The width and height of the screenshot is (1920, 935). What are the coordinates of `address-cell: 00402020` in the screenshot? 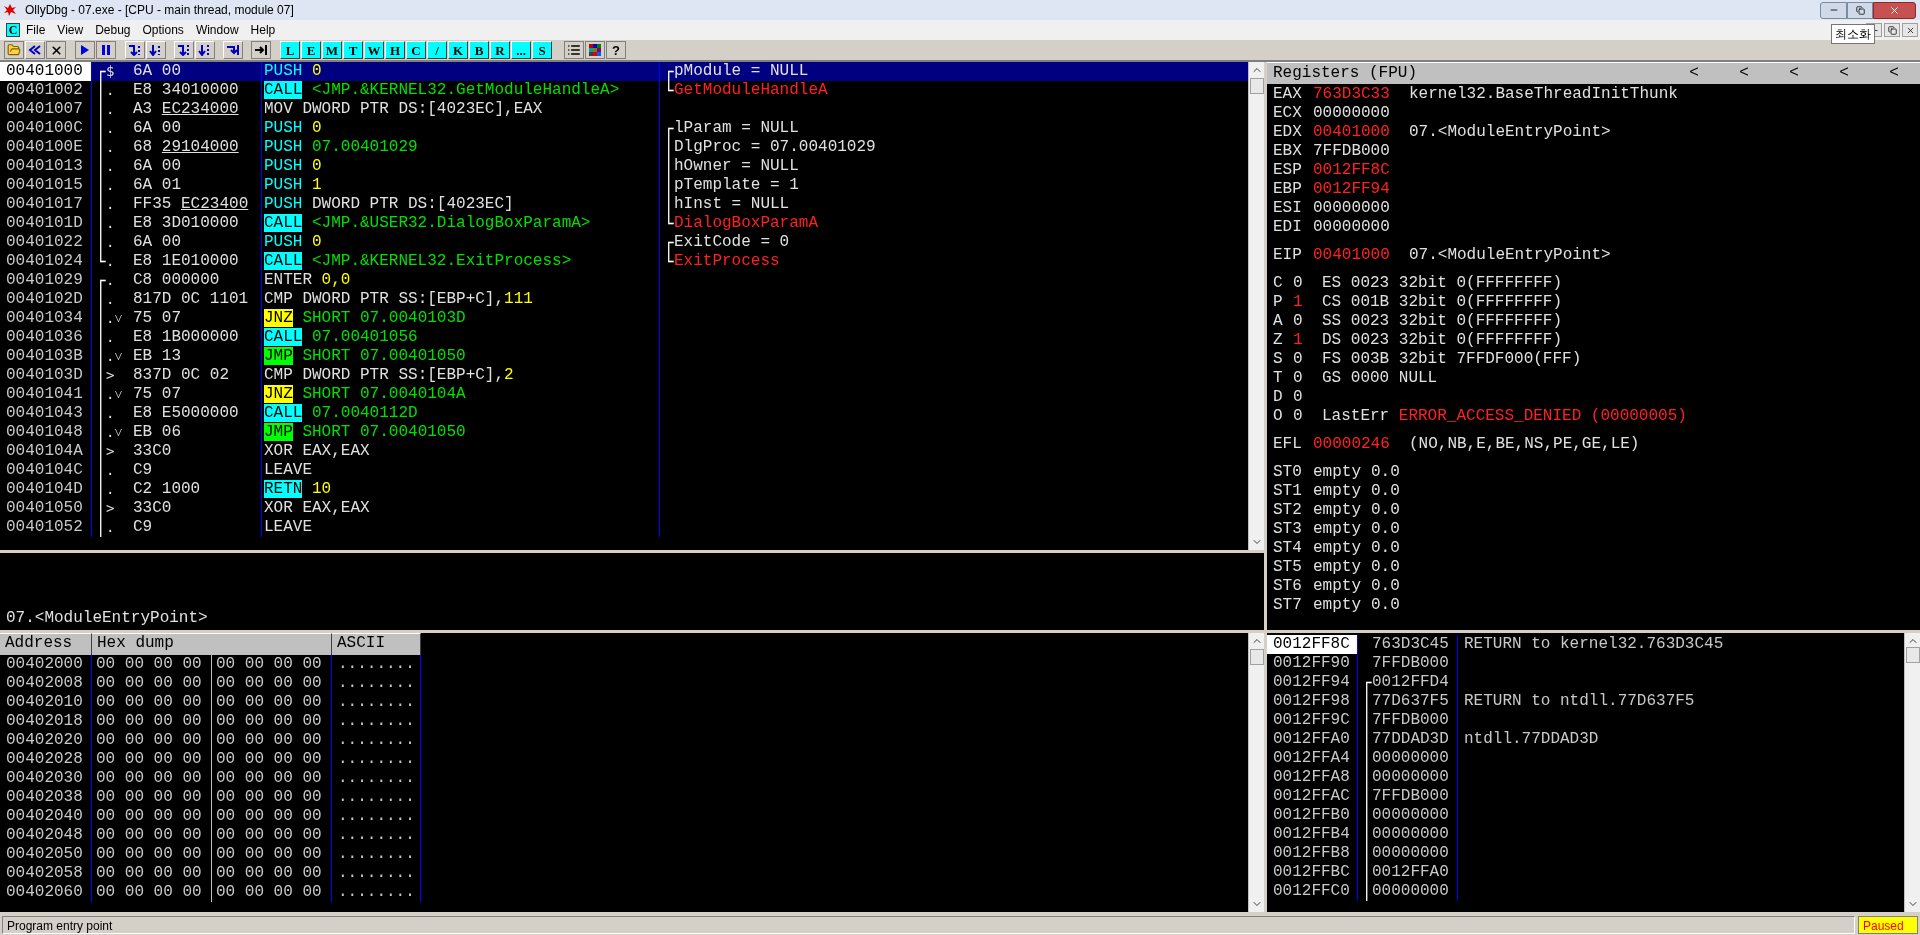 It's located at (46, 740).